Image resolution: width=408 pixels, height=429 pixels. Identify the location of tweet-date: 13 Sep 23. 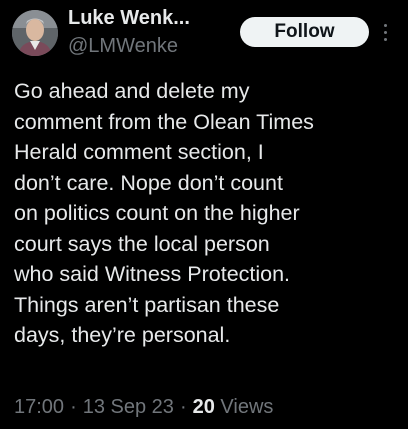
(128, 407).